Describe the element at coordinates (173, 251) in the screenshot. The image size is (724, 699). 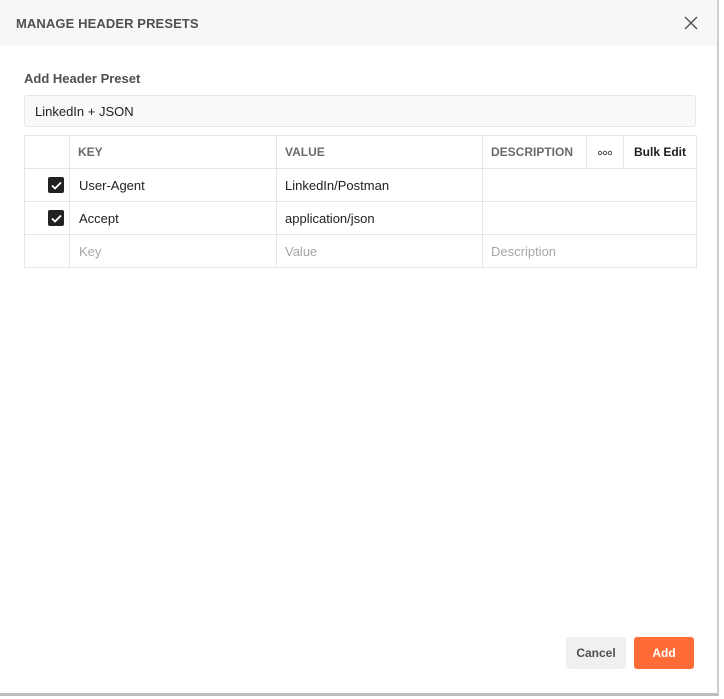
I see `key-placeholder: Key` at that location.